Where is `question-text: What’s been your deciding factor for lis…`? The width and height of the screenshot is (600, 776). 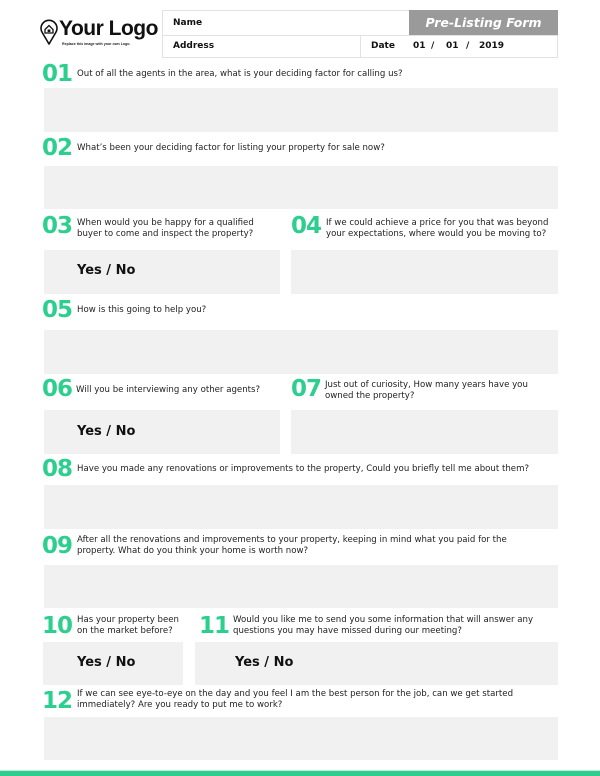 question-text: What’s been your deciding factor for lis… is located at coordinates (231, 148).